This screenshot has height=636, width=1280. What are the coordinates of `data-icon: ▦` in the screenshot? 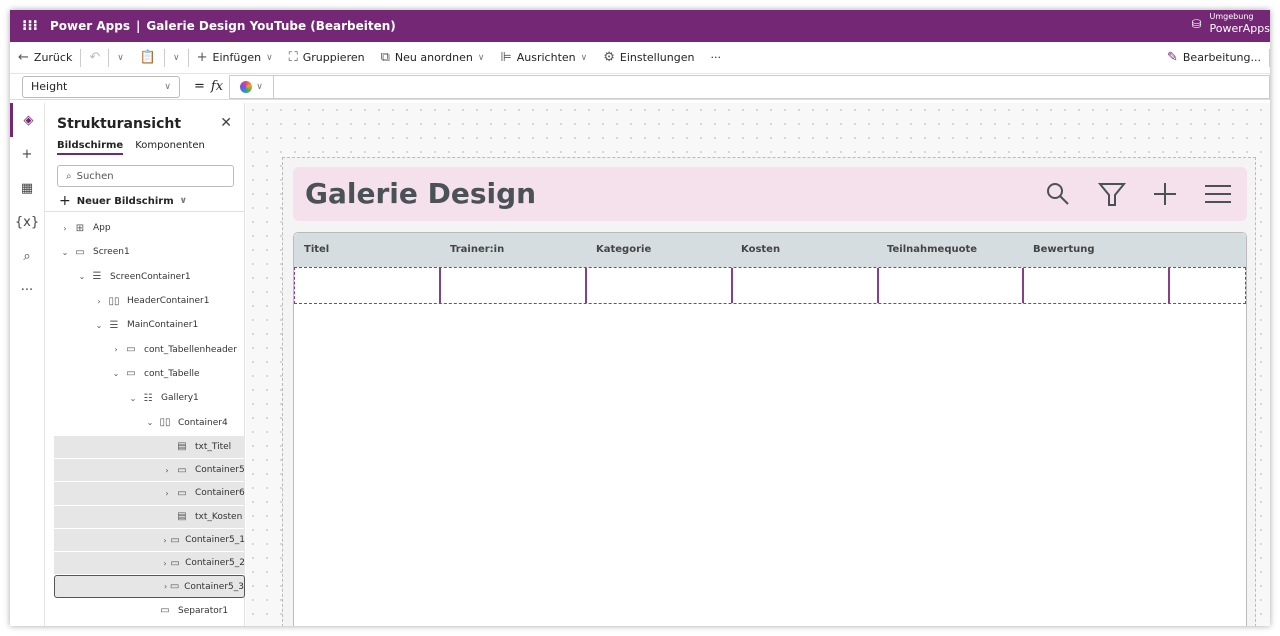 It's located at (27, 188).